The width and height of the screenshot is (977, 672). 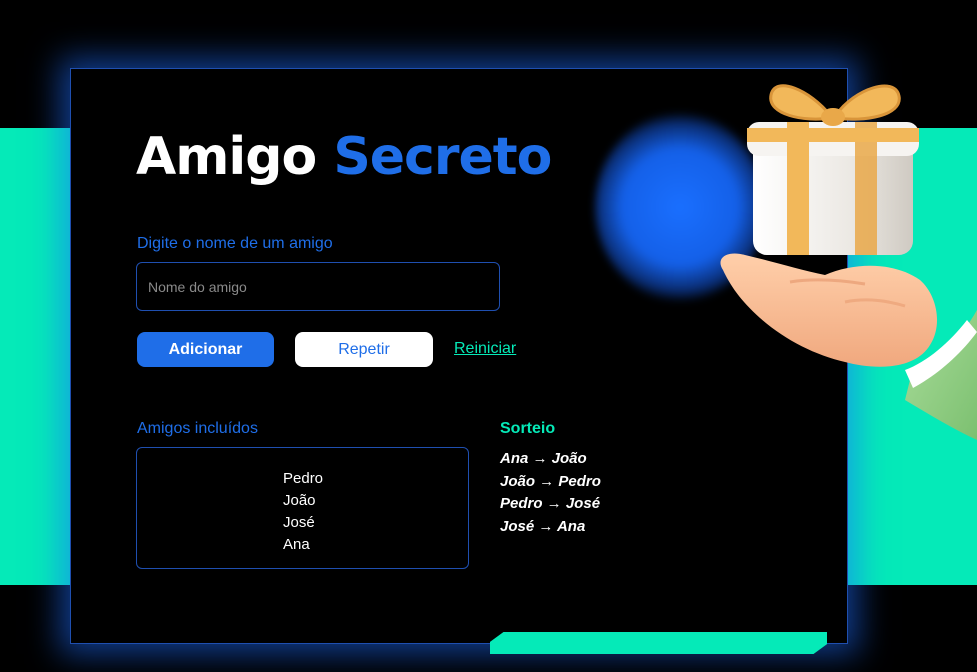 I want to click on draw-result-item: João → Pedro, so click(x=550, y=481).